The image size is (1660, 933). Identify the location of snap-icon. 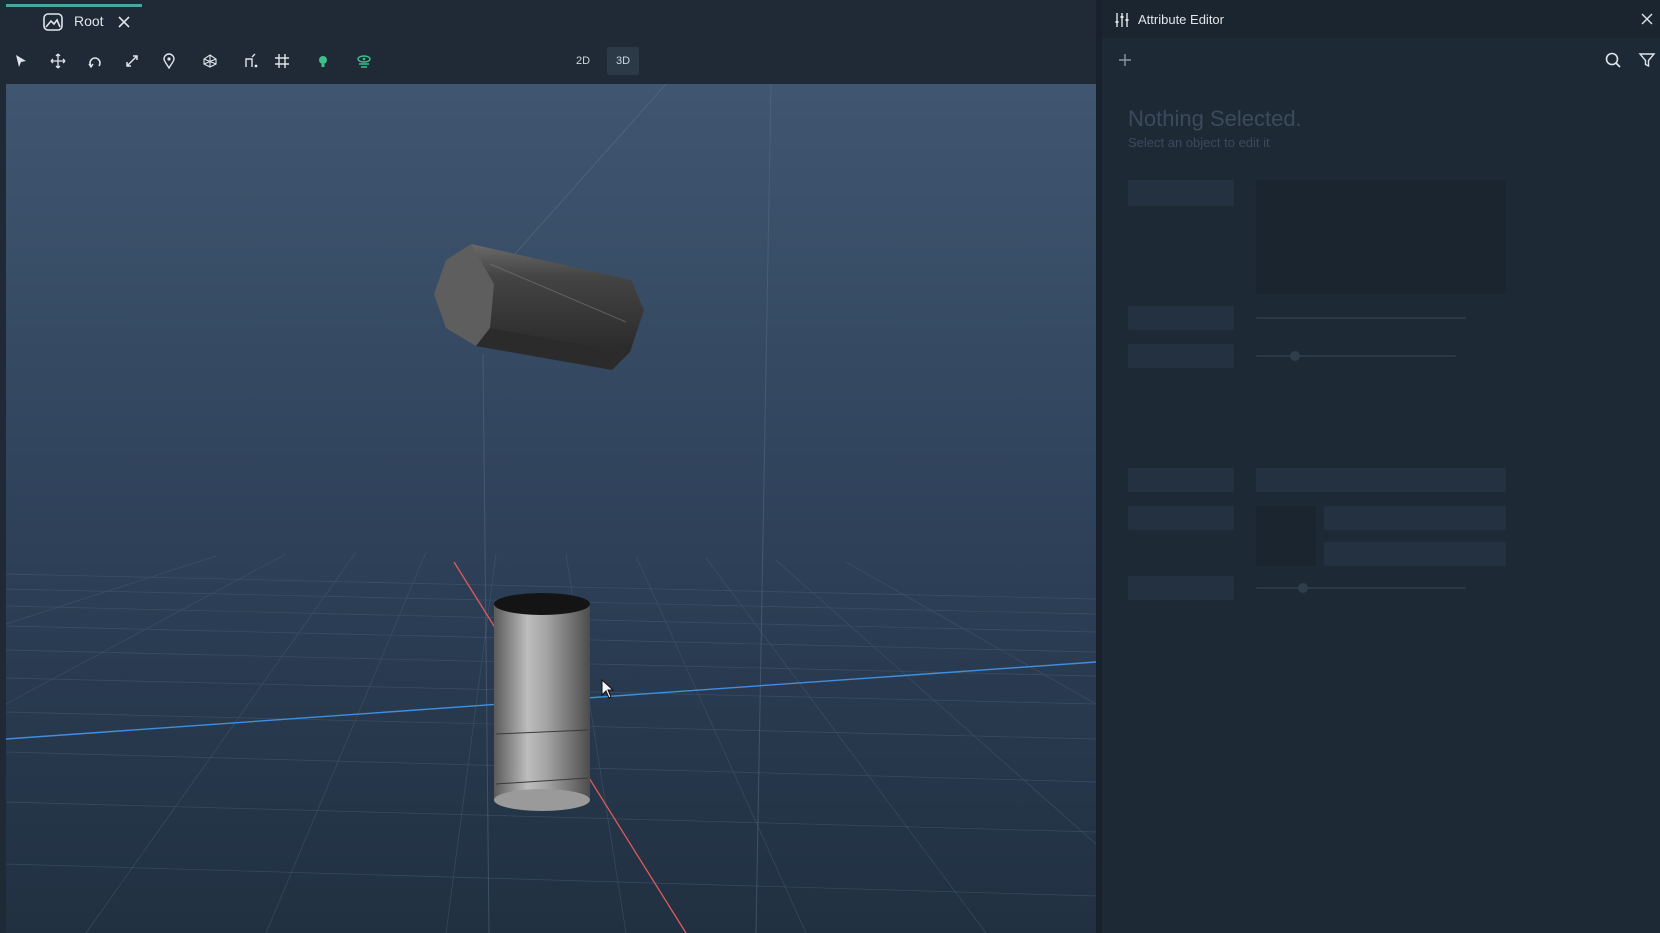
(251, 61).